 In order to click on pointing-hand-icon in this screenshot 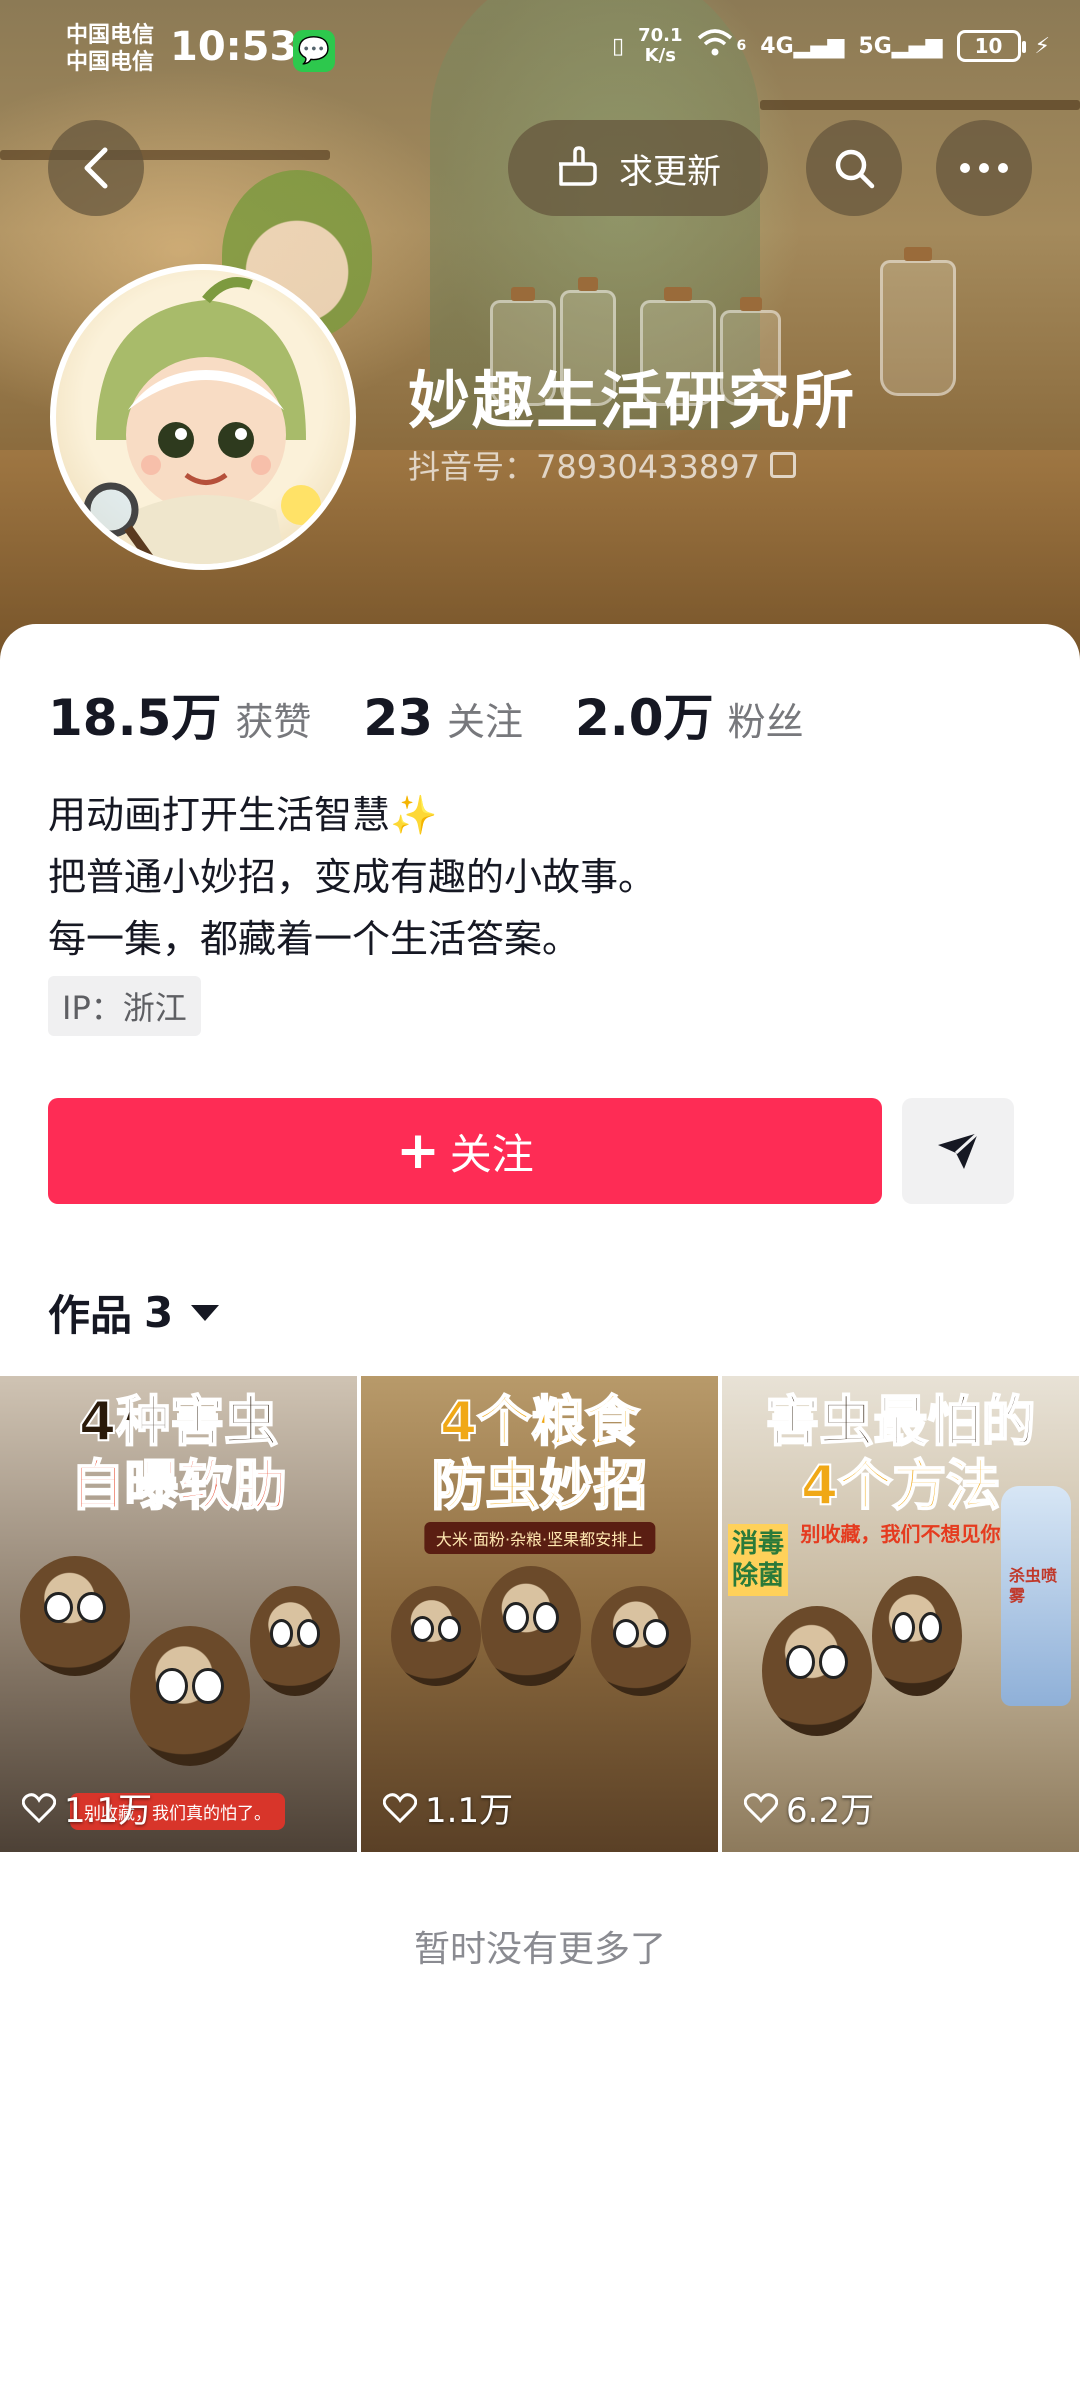, I will do `click(578, 166)`.